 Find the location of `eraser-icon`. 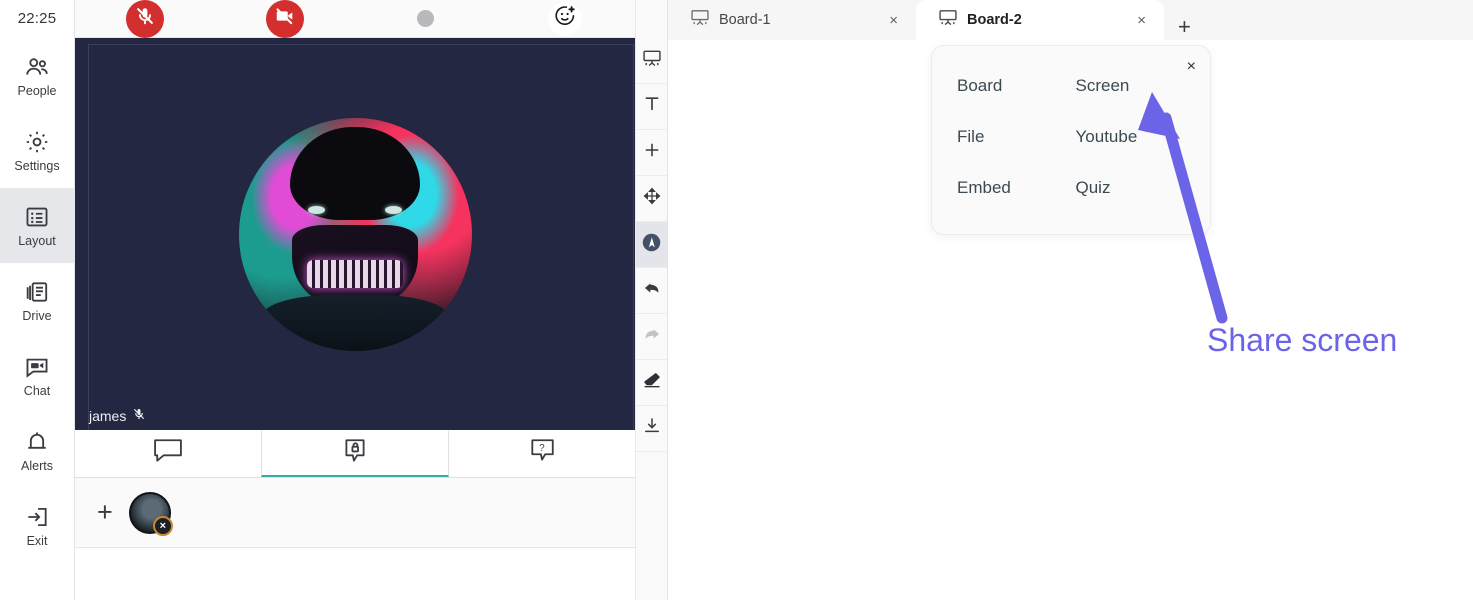

eraser-icon is located at coordinates (652, 382).